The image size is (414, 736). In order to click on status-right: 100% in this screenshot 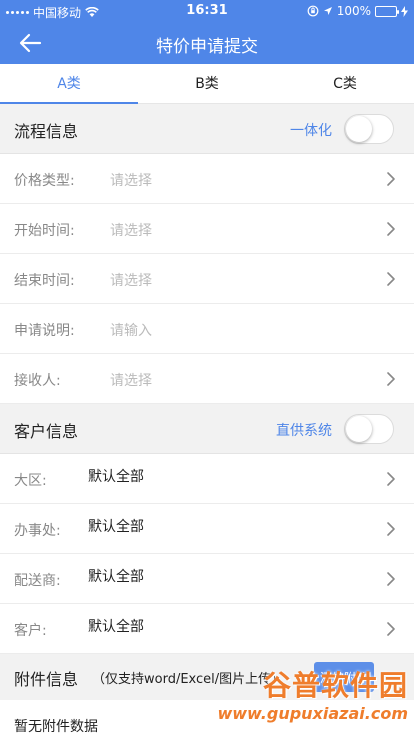, I will do `click(357, 11)`.